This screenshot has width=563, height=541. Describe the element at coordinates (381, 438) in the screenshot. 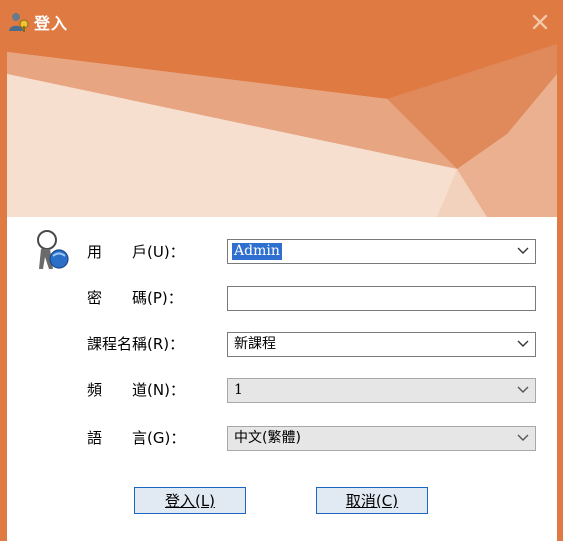

I see `language-combobox: 中文(繁體)` at that location.